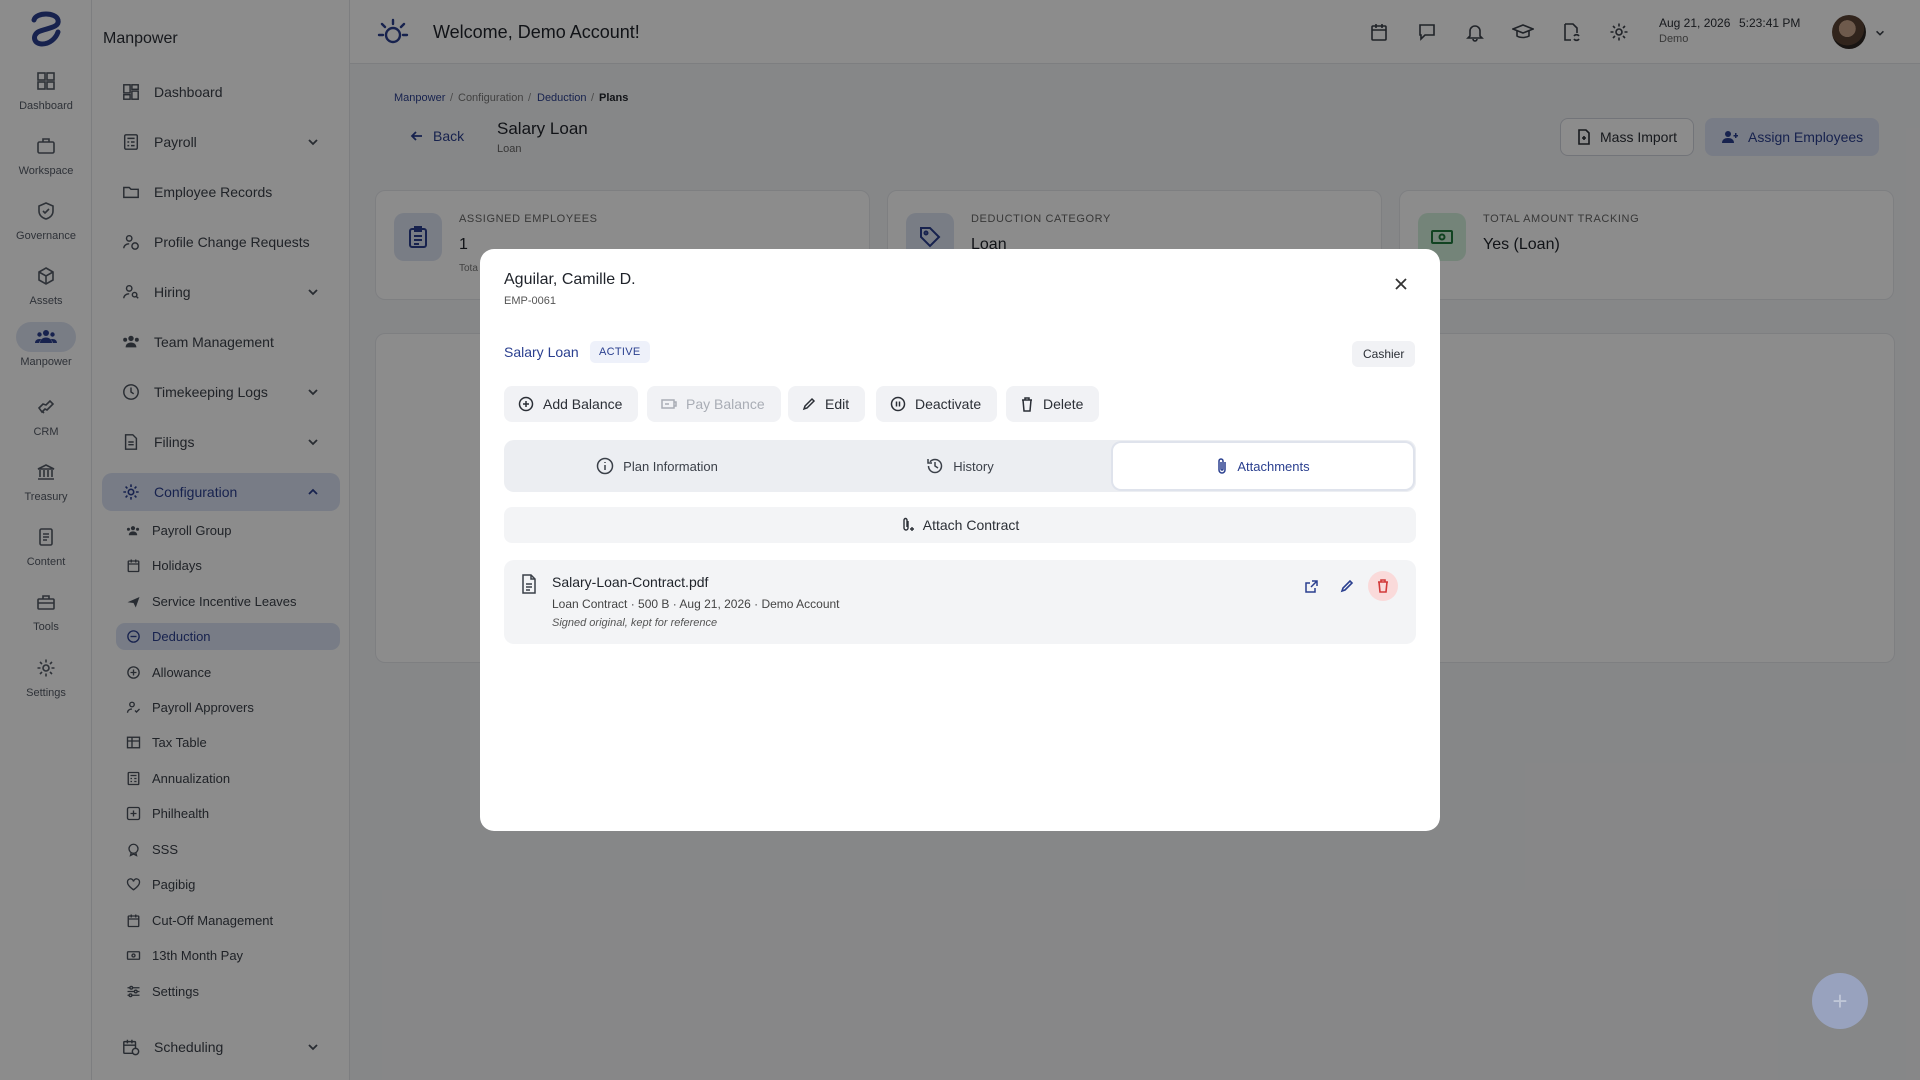 This screenshot has height=1080, width=1920. Describe the element at coordinates (1311, 586) in the screenshot. I see `open-external-icon` at that location.